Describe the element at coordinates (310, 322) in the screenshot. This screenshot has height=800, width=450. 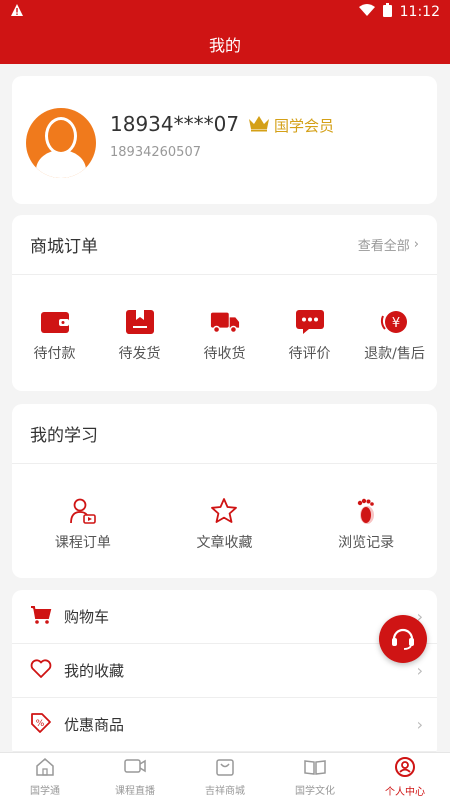
I see `chat-icon` at that location.